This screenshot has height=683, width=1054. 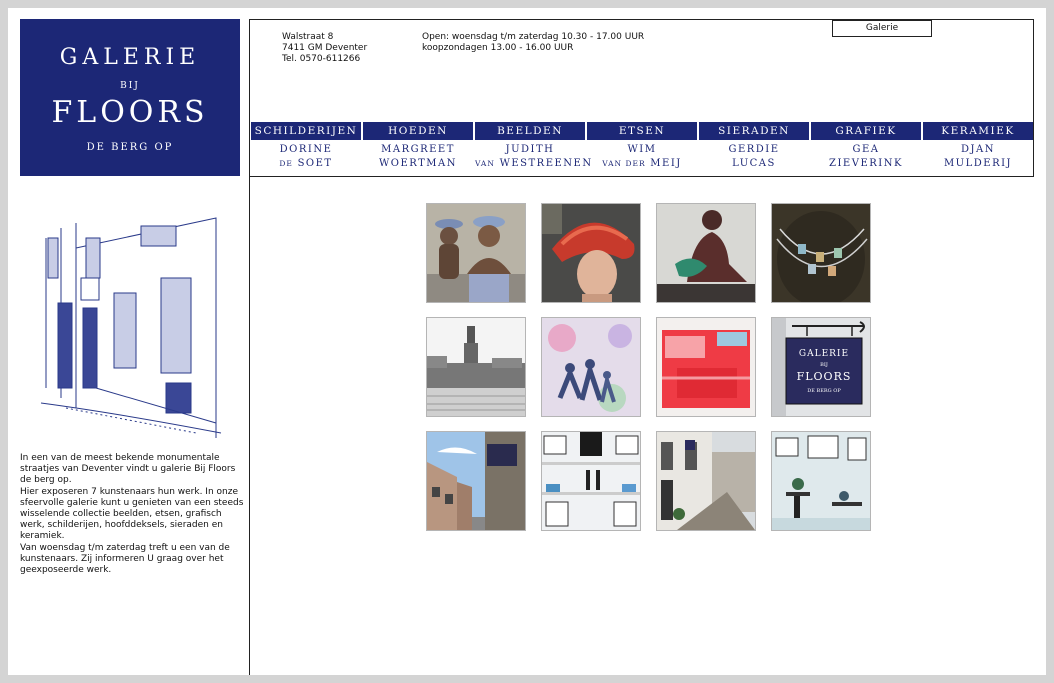 What do you see at coordinates (130, 86) in the screenshot?
I see `logo-line-bij: BIJ` at bounding box center [130, 86].